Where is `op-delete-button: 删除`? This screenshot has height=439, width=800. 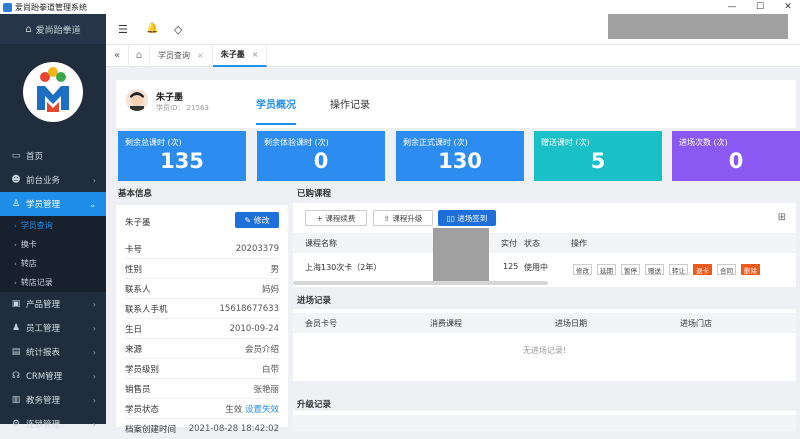 op-delete-button: 删除 is located at coordinates (750, 269).